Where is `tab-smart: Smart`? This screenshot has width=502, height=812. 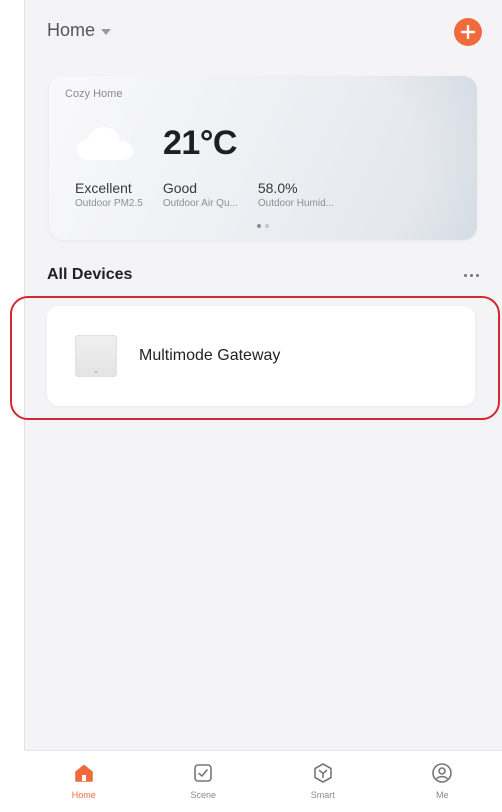 tab-smart: Smart is located at coordinates (323, 780).